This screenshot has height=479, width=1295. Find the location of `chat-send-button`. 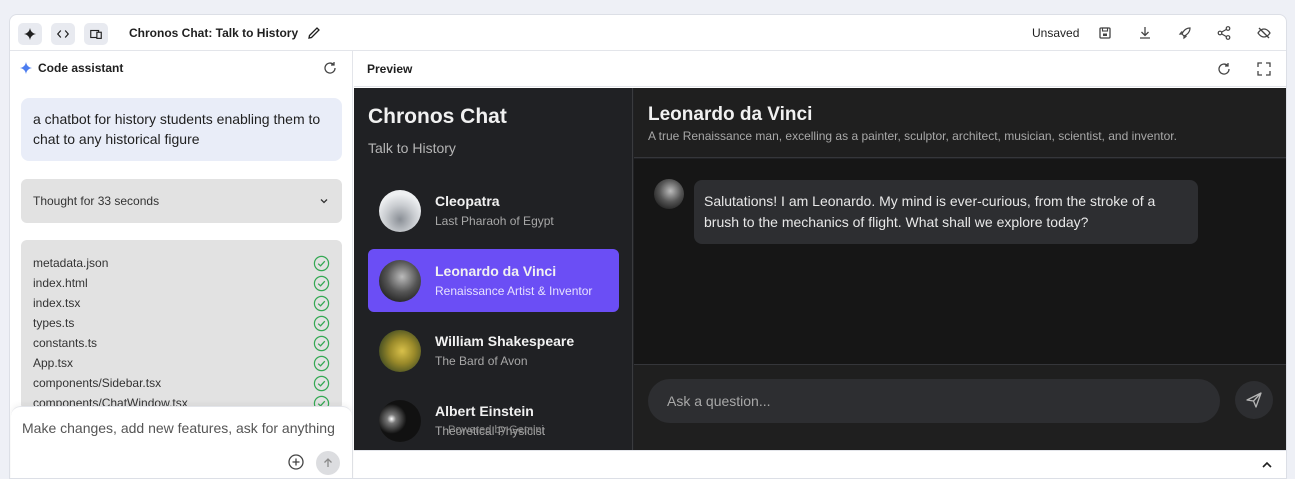

chat-send-button is located at coordinates (1254, 400).